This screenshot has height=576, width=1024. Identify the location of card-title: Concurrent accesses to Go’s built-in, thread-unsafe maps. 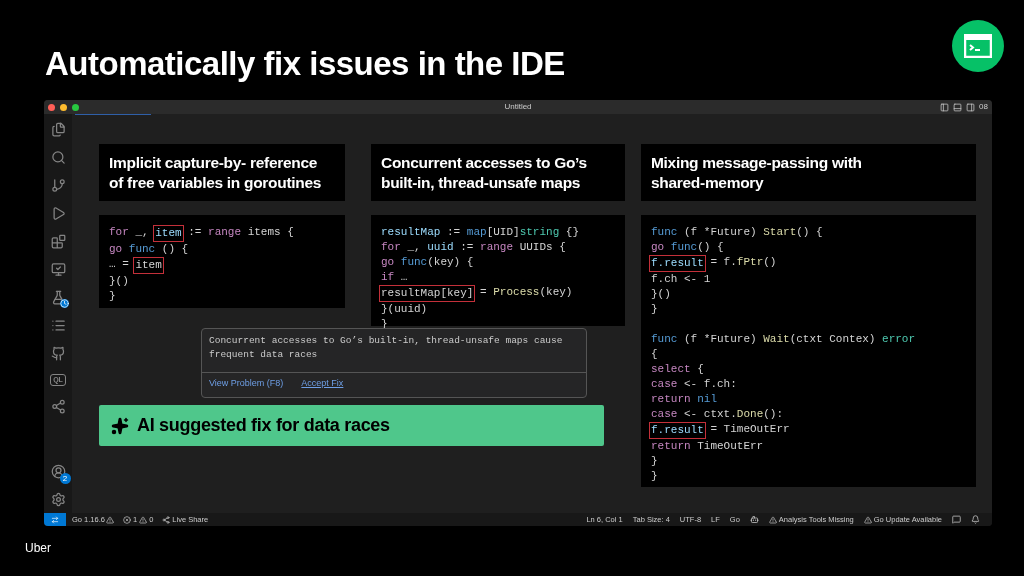
(498, 172).